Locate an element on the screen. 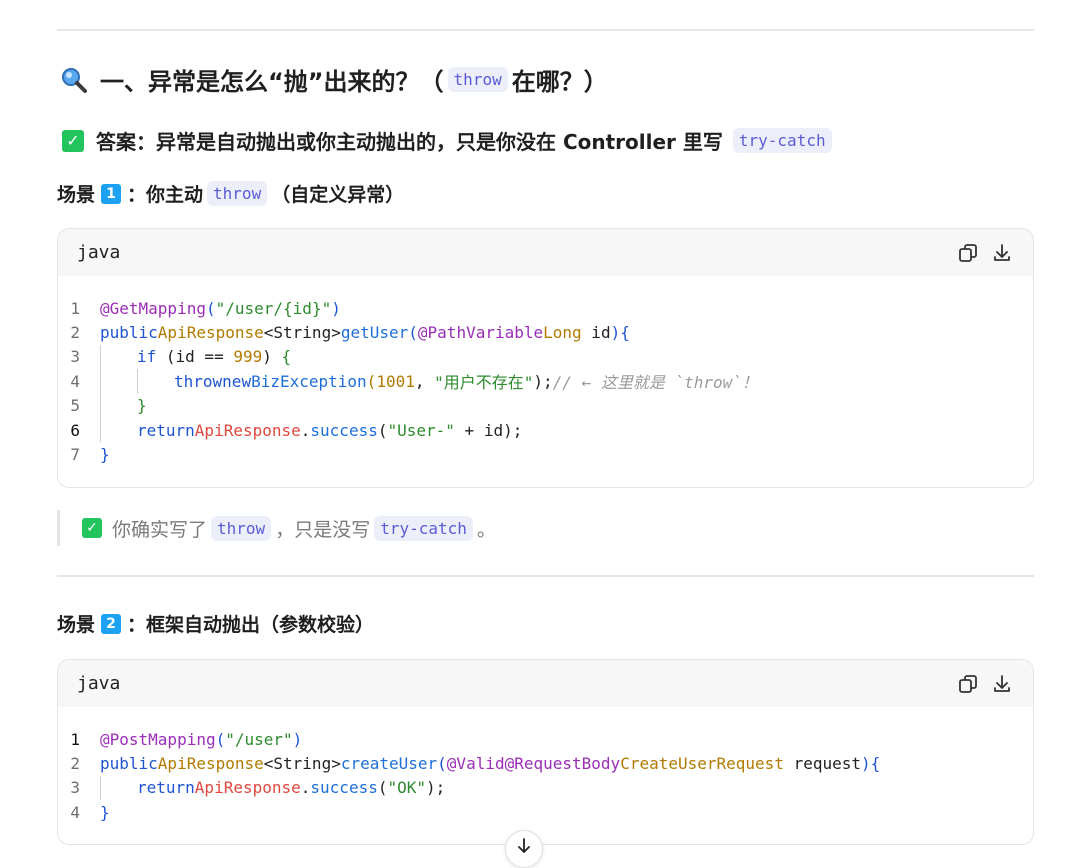 This screenshot has height=868, width=1086. answer-text: 答案：异常是自动抛出或你主动抛出的，只是你没在 Controller 里写 is located at coordinates (409, 142).